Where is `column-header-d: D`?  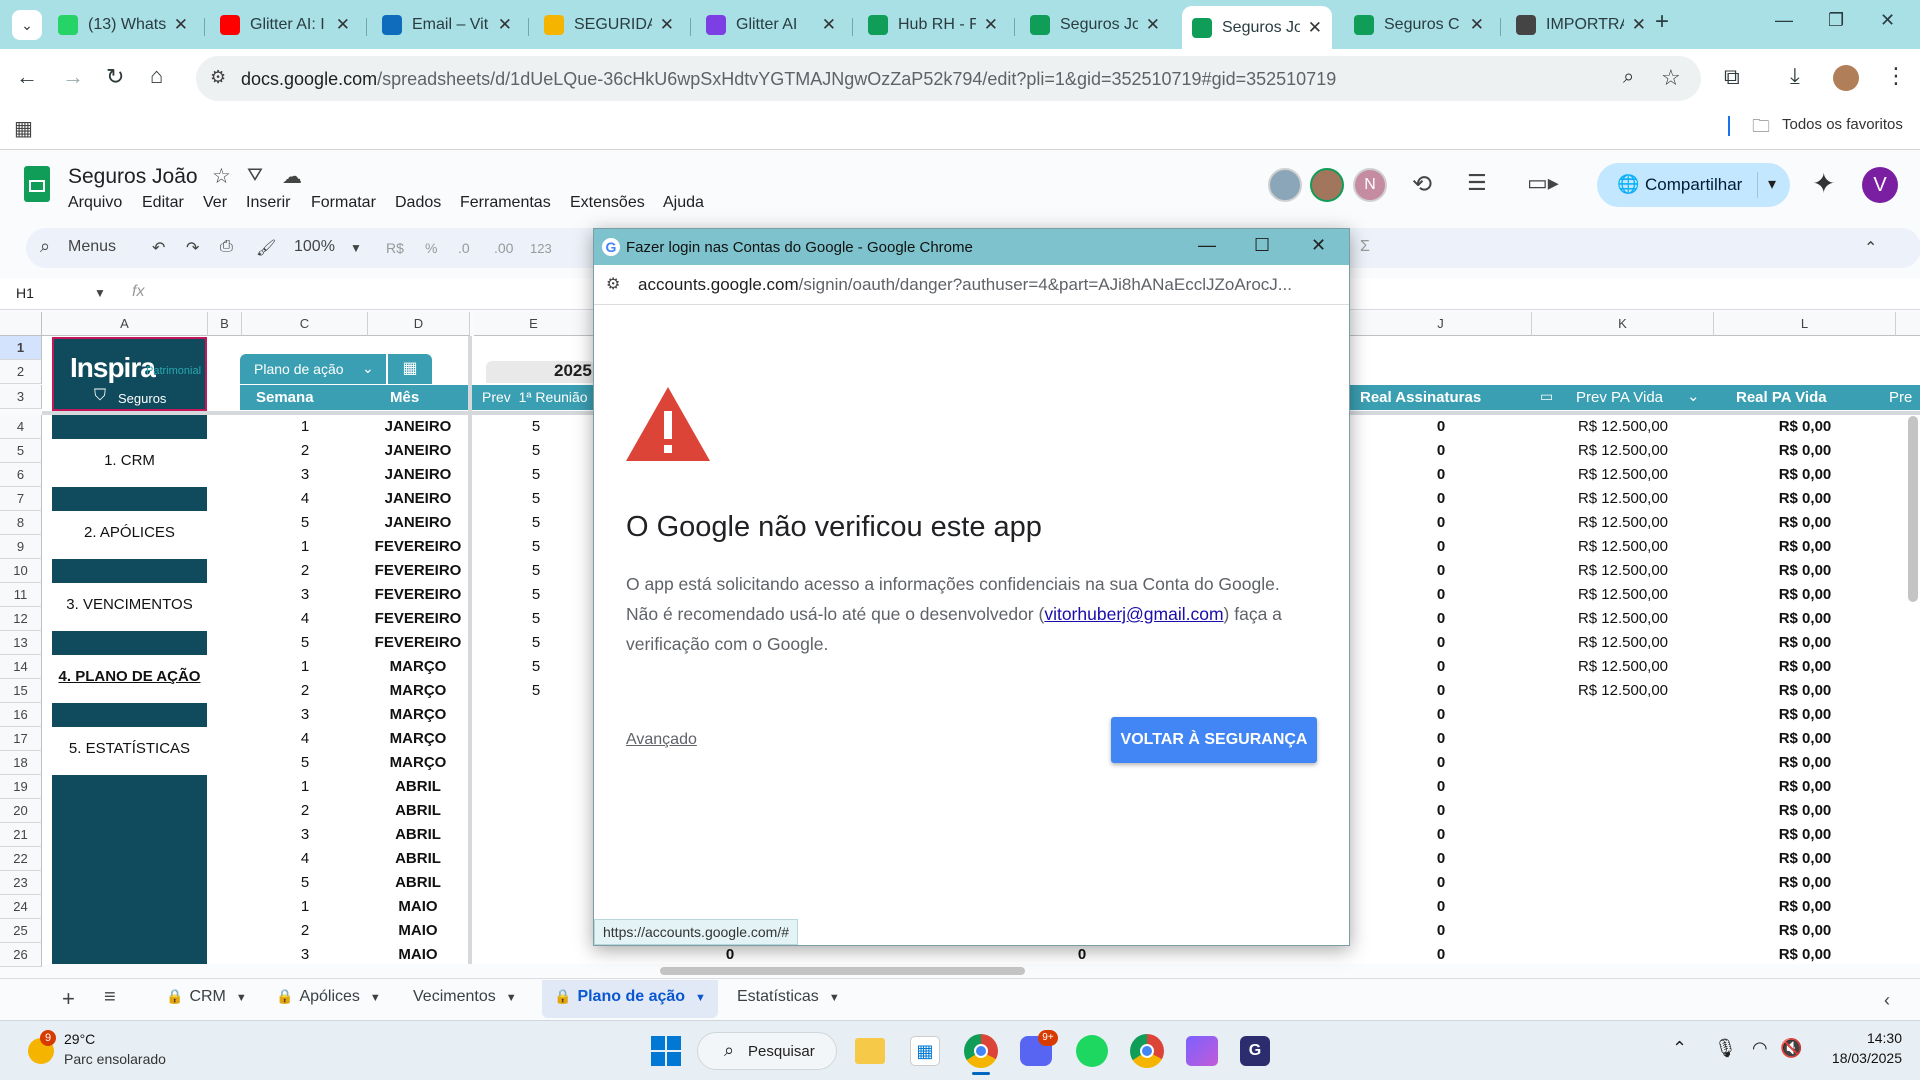 column-header-d: D is located at coordinates (419, 324).